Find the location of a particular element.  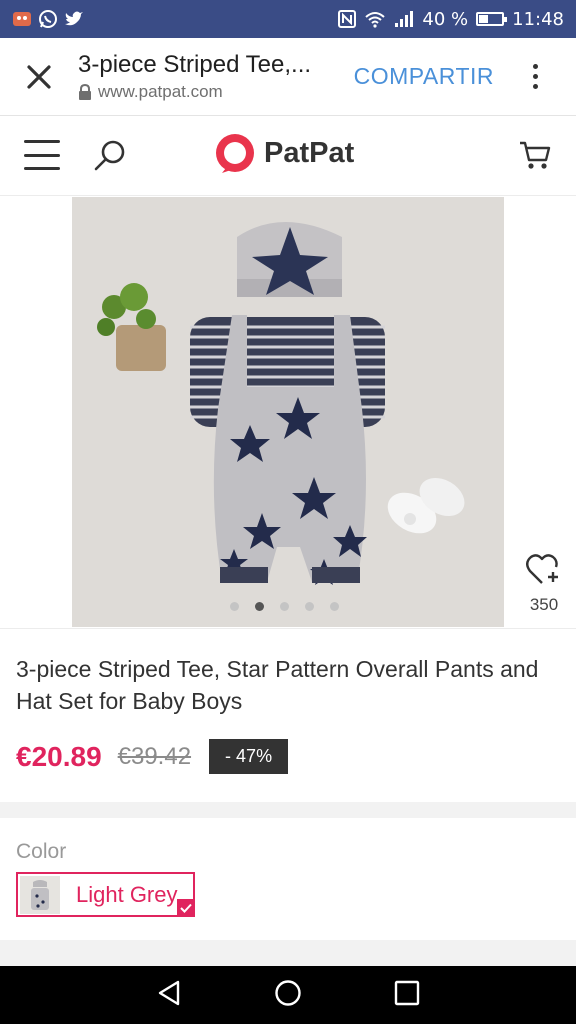

battery-percent: 40 % is located at coordinates (445, 19).